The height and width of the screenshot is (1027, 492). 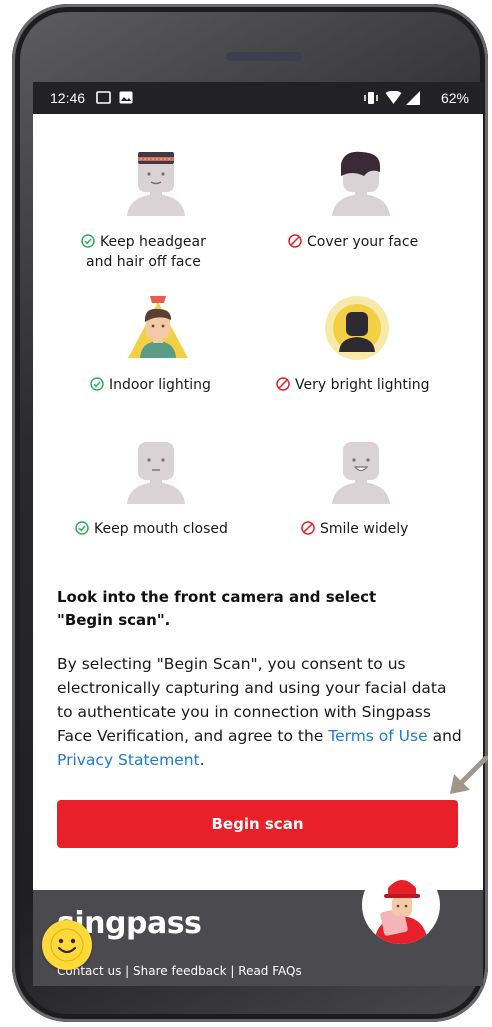 What do you see at coordinates (363, 242) in the screenshot?
I see `tip-label: Cover your face` at bounding box center [363, 242].